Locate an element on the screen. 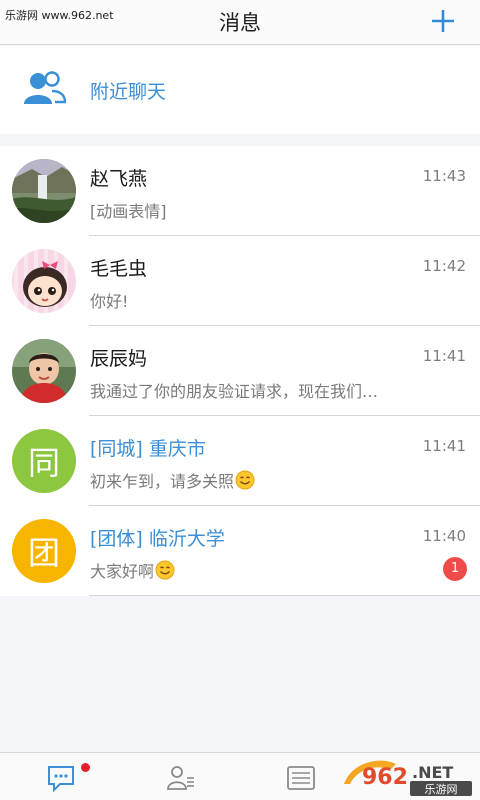  conversation-row: 同 [同城] 重庆市 11:41 初来乍到，请多关照 is located at coordinates (240, 461).